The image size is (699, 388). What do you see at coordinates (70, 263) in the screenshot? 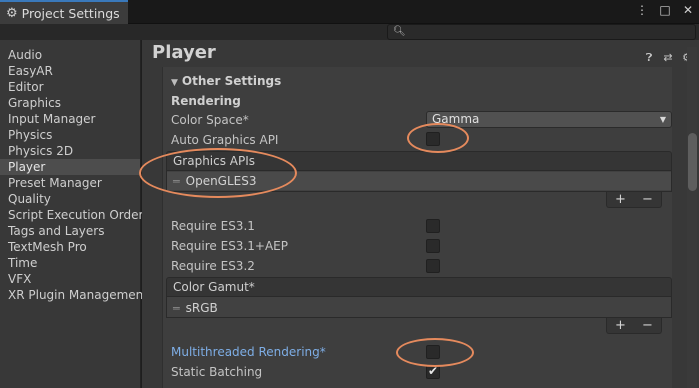
I see `sidebar-item-time: Time` at bounding box center [70, 263].